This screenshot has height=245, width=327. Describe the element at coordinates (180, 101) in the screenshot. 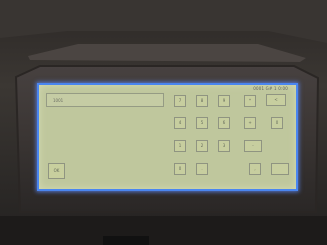

I see `key-7: 7` at that location.